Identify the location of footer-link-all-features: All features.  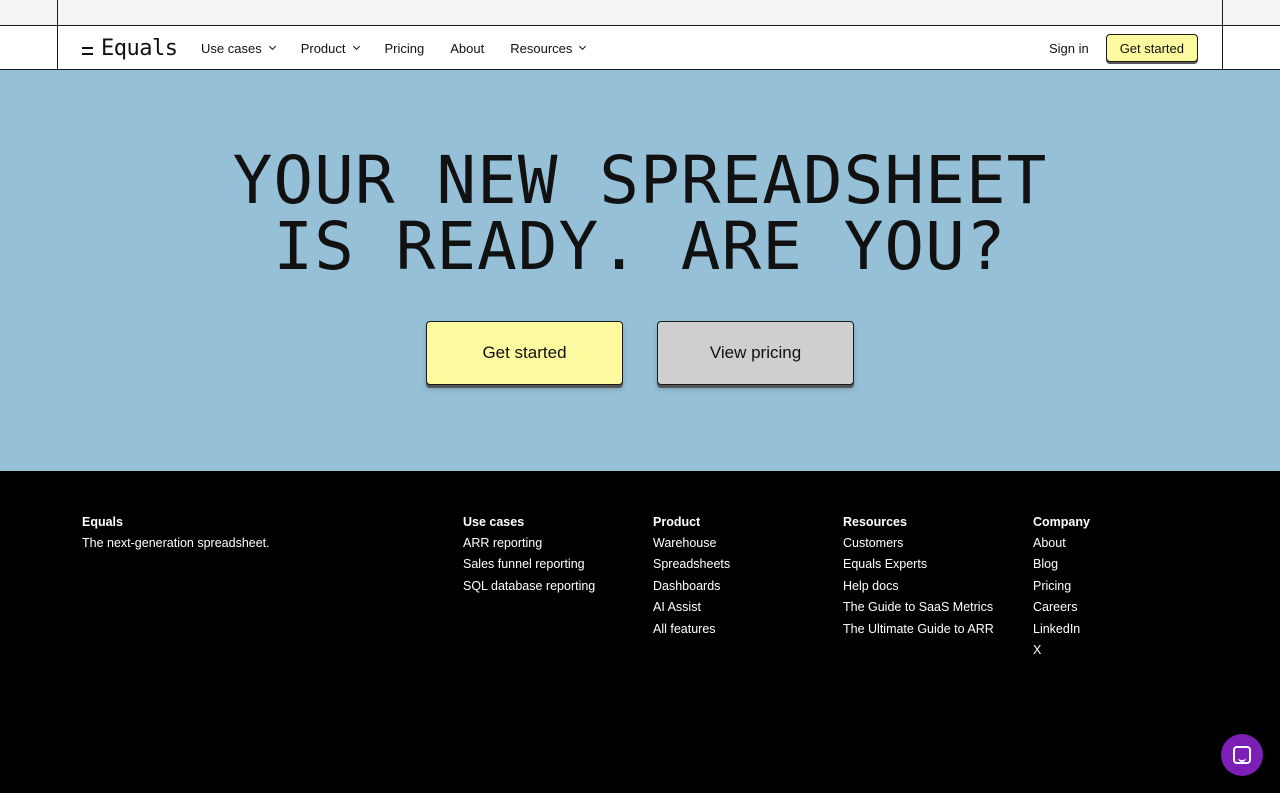
(691, 629).